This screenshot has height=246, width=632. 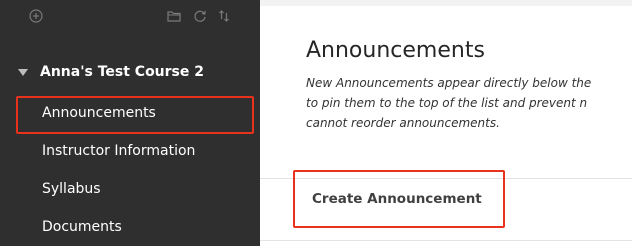 I want to click on sidebar-item-announcements: Announcements, so click(x=130, y=114).